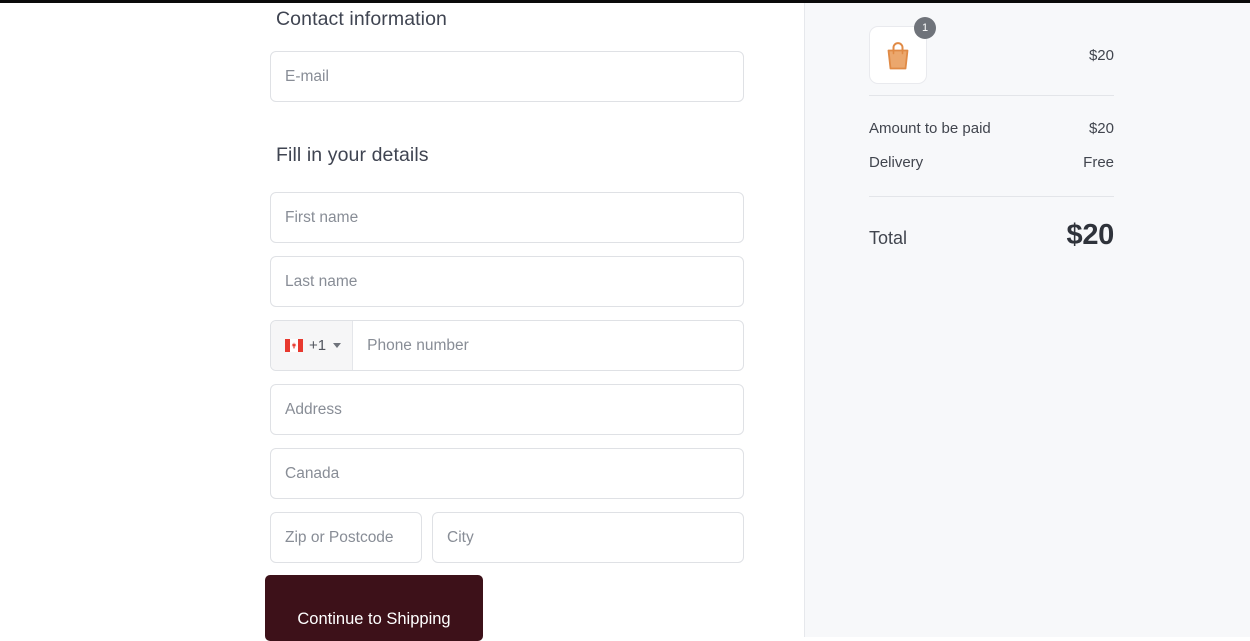  I want to click on product-thumbnail-wrap: 1, so click(902, 50).